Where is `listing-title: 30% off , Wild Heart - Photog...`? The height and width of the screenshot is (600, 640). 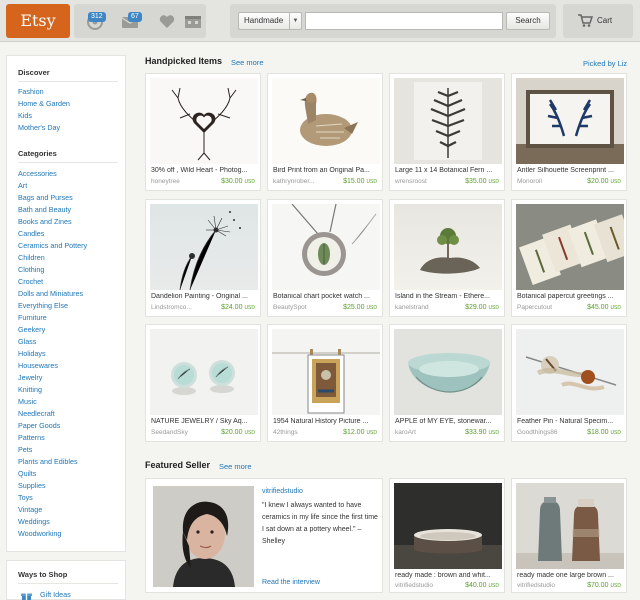 listing-title: 30% off , Wild Heart - Photog... is located at coordinates (199, 170).